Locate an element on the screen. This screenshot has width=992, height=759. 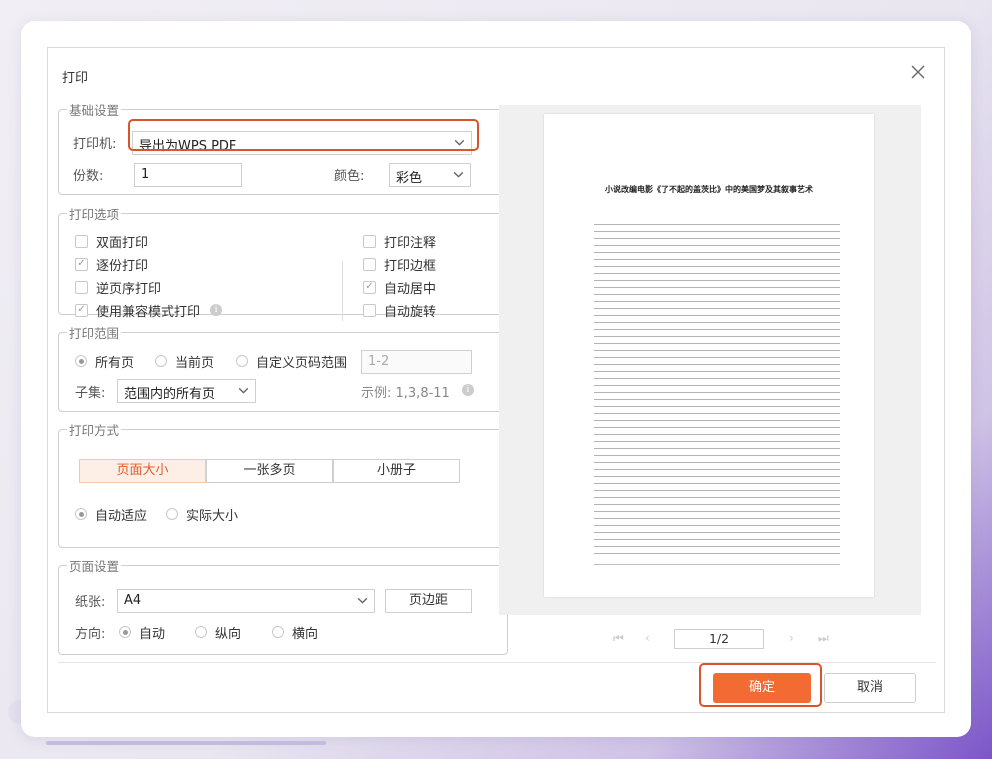
annotations-checkbox: 打印注释 is located at coordinates (400, 241).